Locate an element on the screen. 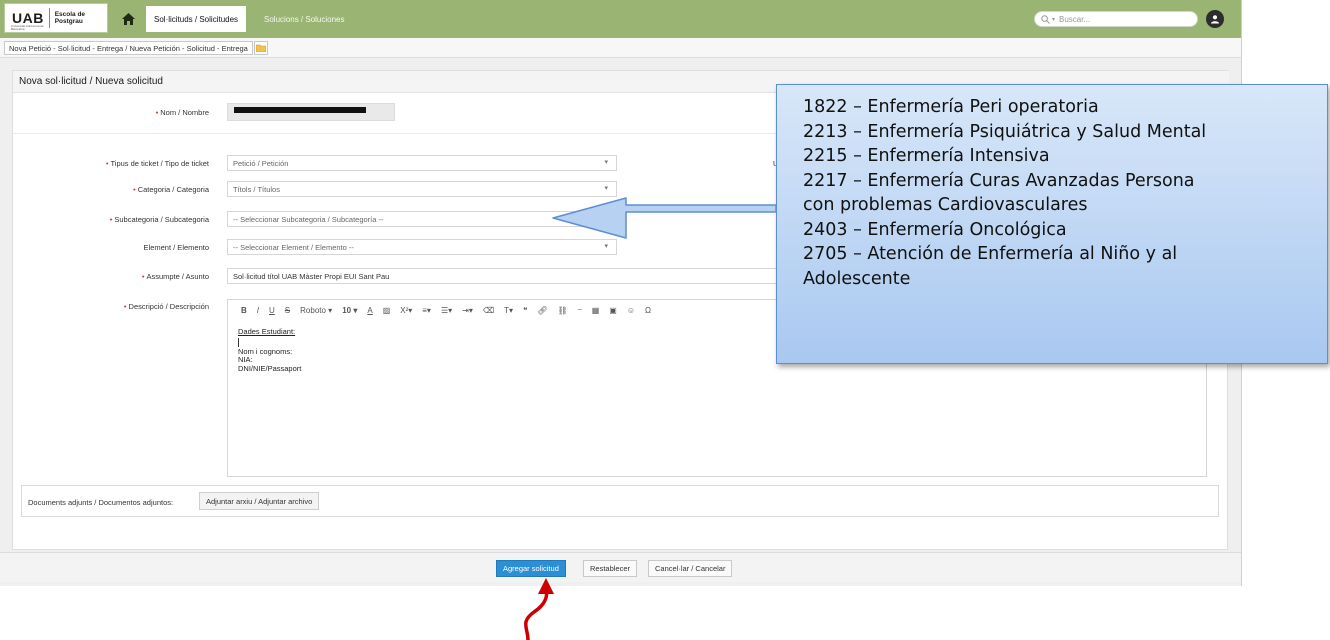 The image size is (1330, 640). search-icon is located at coordinates (1045, 19).